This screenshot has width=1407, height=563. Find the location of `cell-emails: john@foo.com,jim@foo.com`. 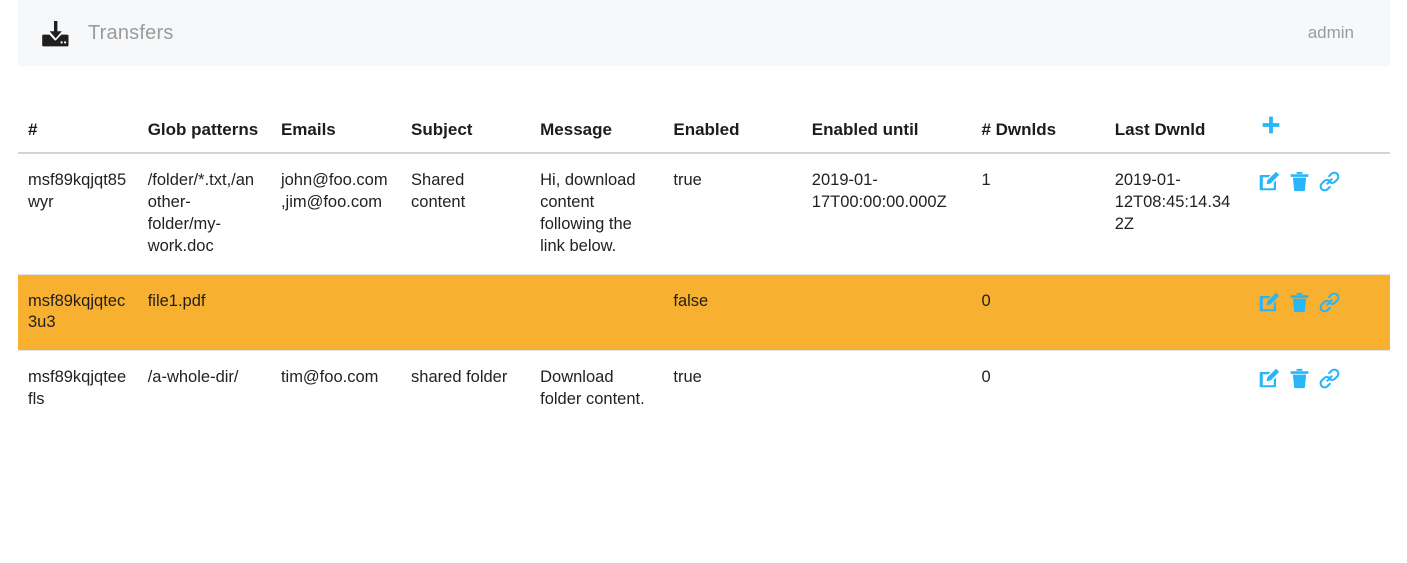

cell-emails: john@foo.com,jim@foo.com is located at coordinates (334, 190).